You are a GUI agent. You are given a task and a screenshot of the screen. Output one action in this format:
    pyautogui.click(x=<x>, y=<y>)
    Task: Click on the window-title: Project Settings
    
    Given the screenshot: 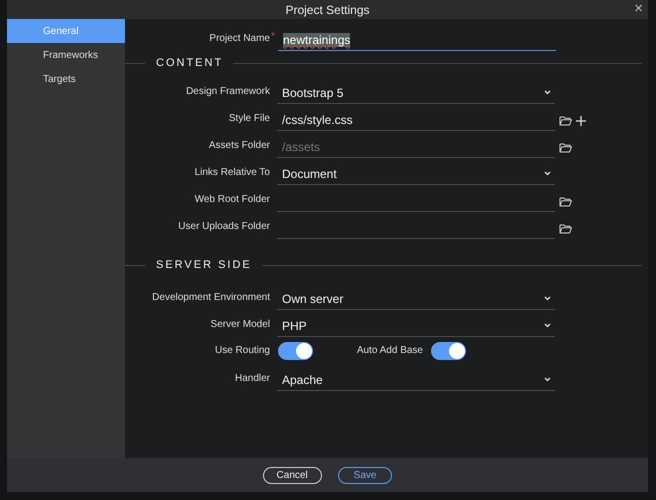 What is the action you would take?
    pyautogui.click(x=327, y=9)
    